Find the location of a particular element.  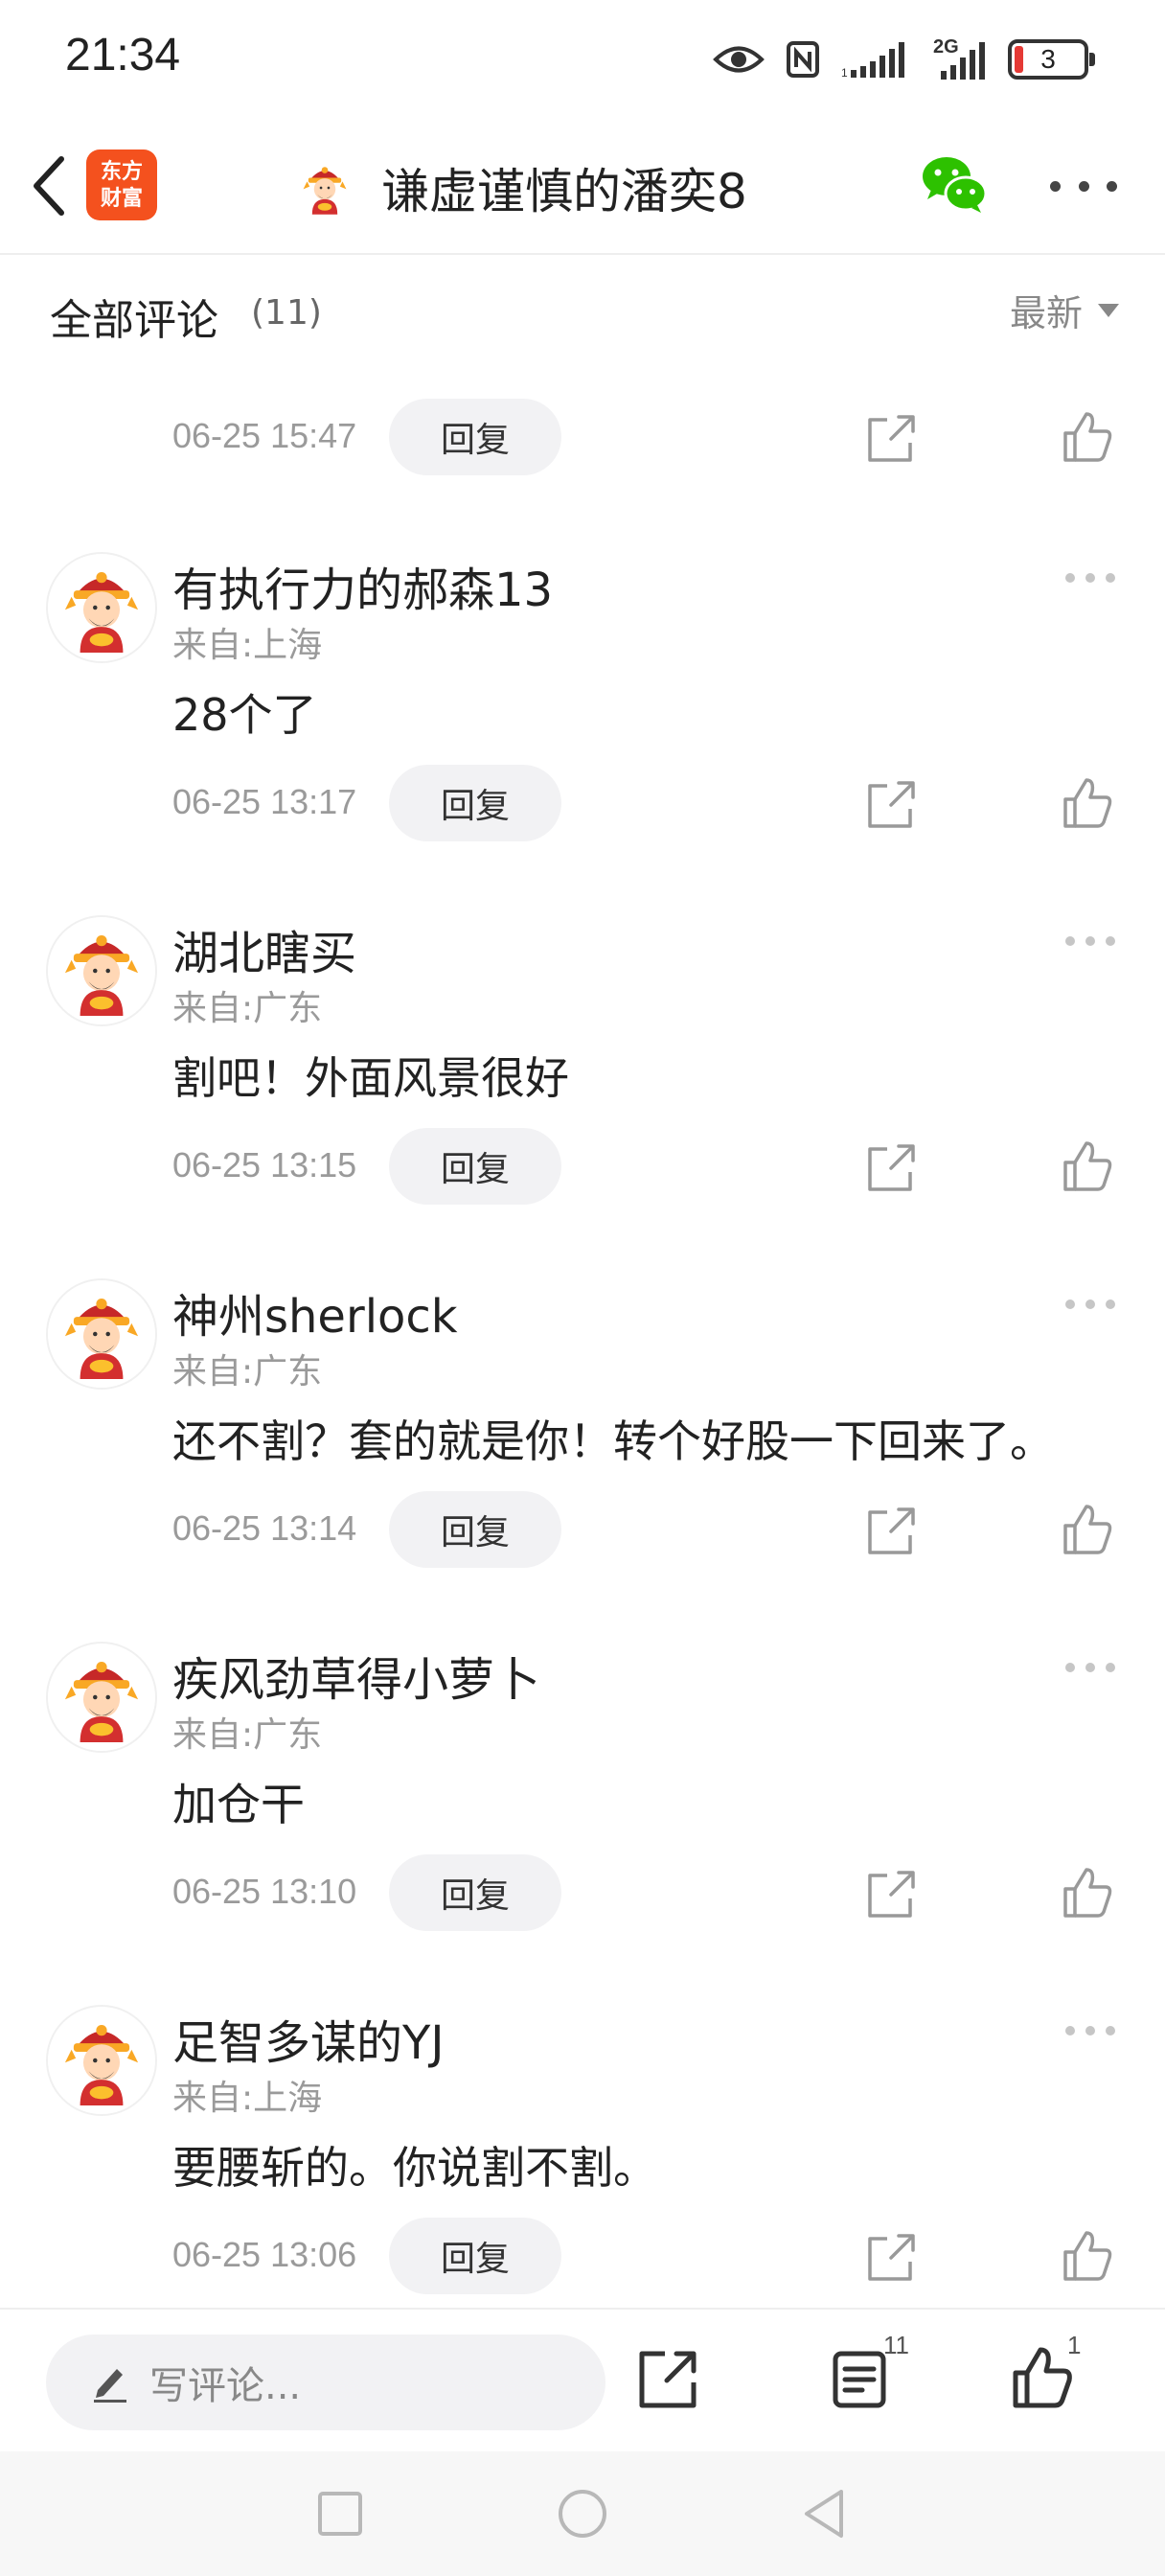

pencil-icon is located at coordinates (110, 2386).